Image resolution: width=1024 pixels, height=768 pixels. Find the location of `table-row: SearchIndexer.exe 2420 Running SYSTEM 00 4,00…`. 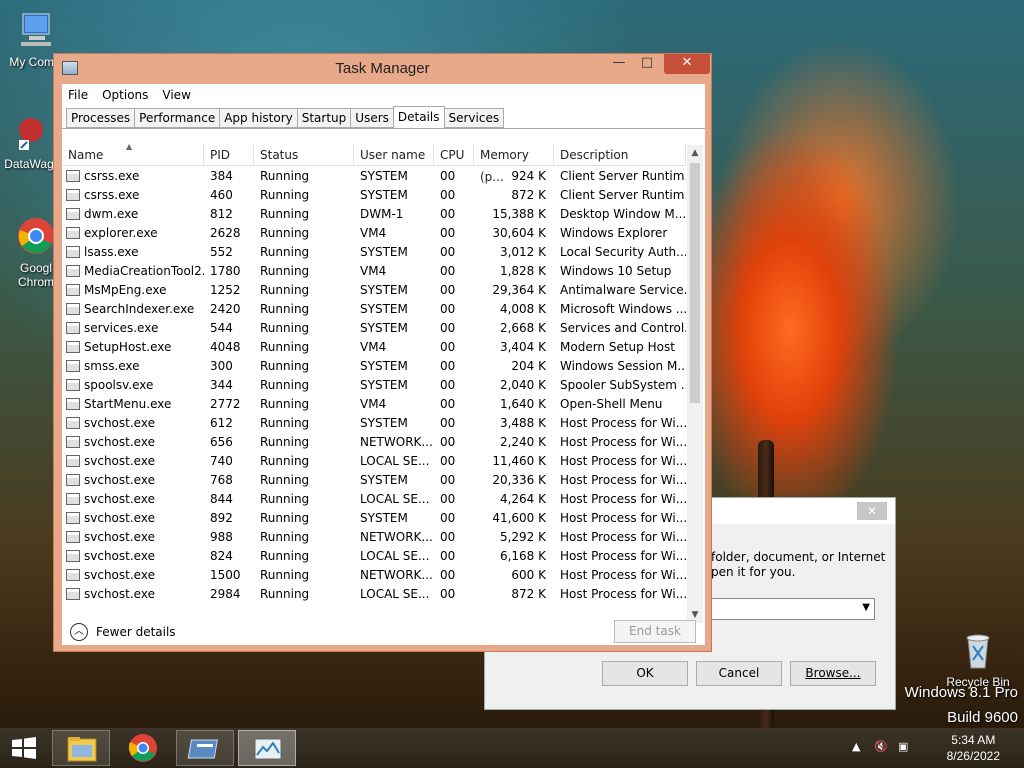

table-row: SearchIndexer.exe 2420 Running SYSTEM 00 4,00… is located at coordinates (374, 309).